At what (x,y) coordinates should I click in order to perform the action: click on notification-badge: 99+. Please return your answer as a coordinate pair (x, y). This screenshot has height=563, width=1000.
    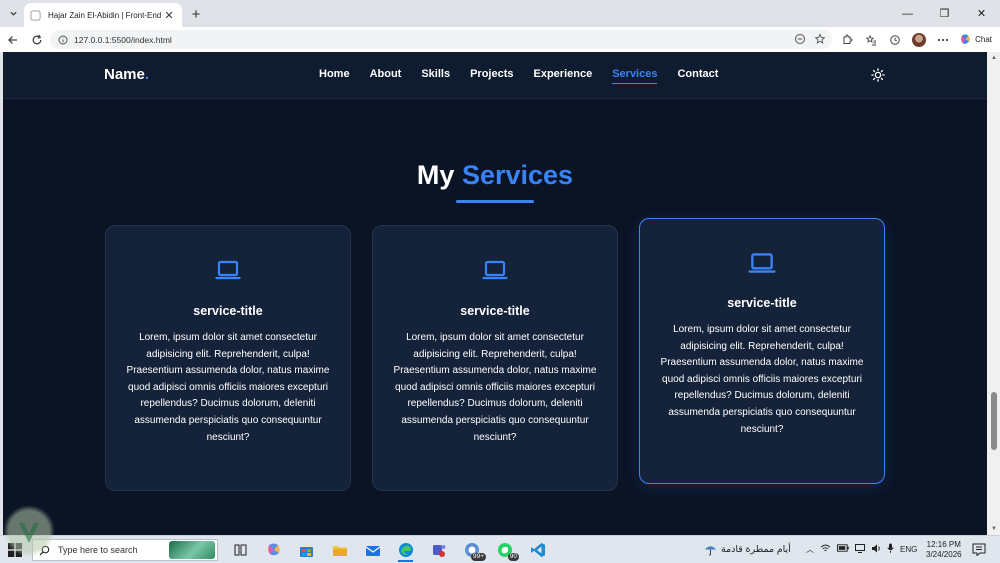
    Looking at the image, I should click on (478, 557).